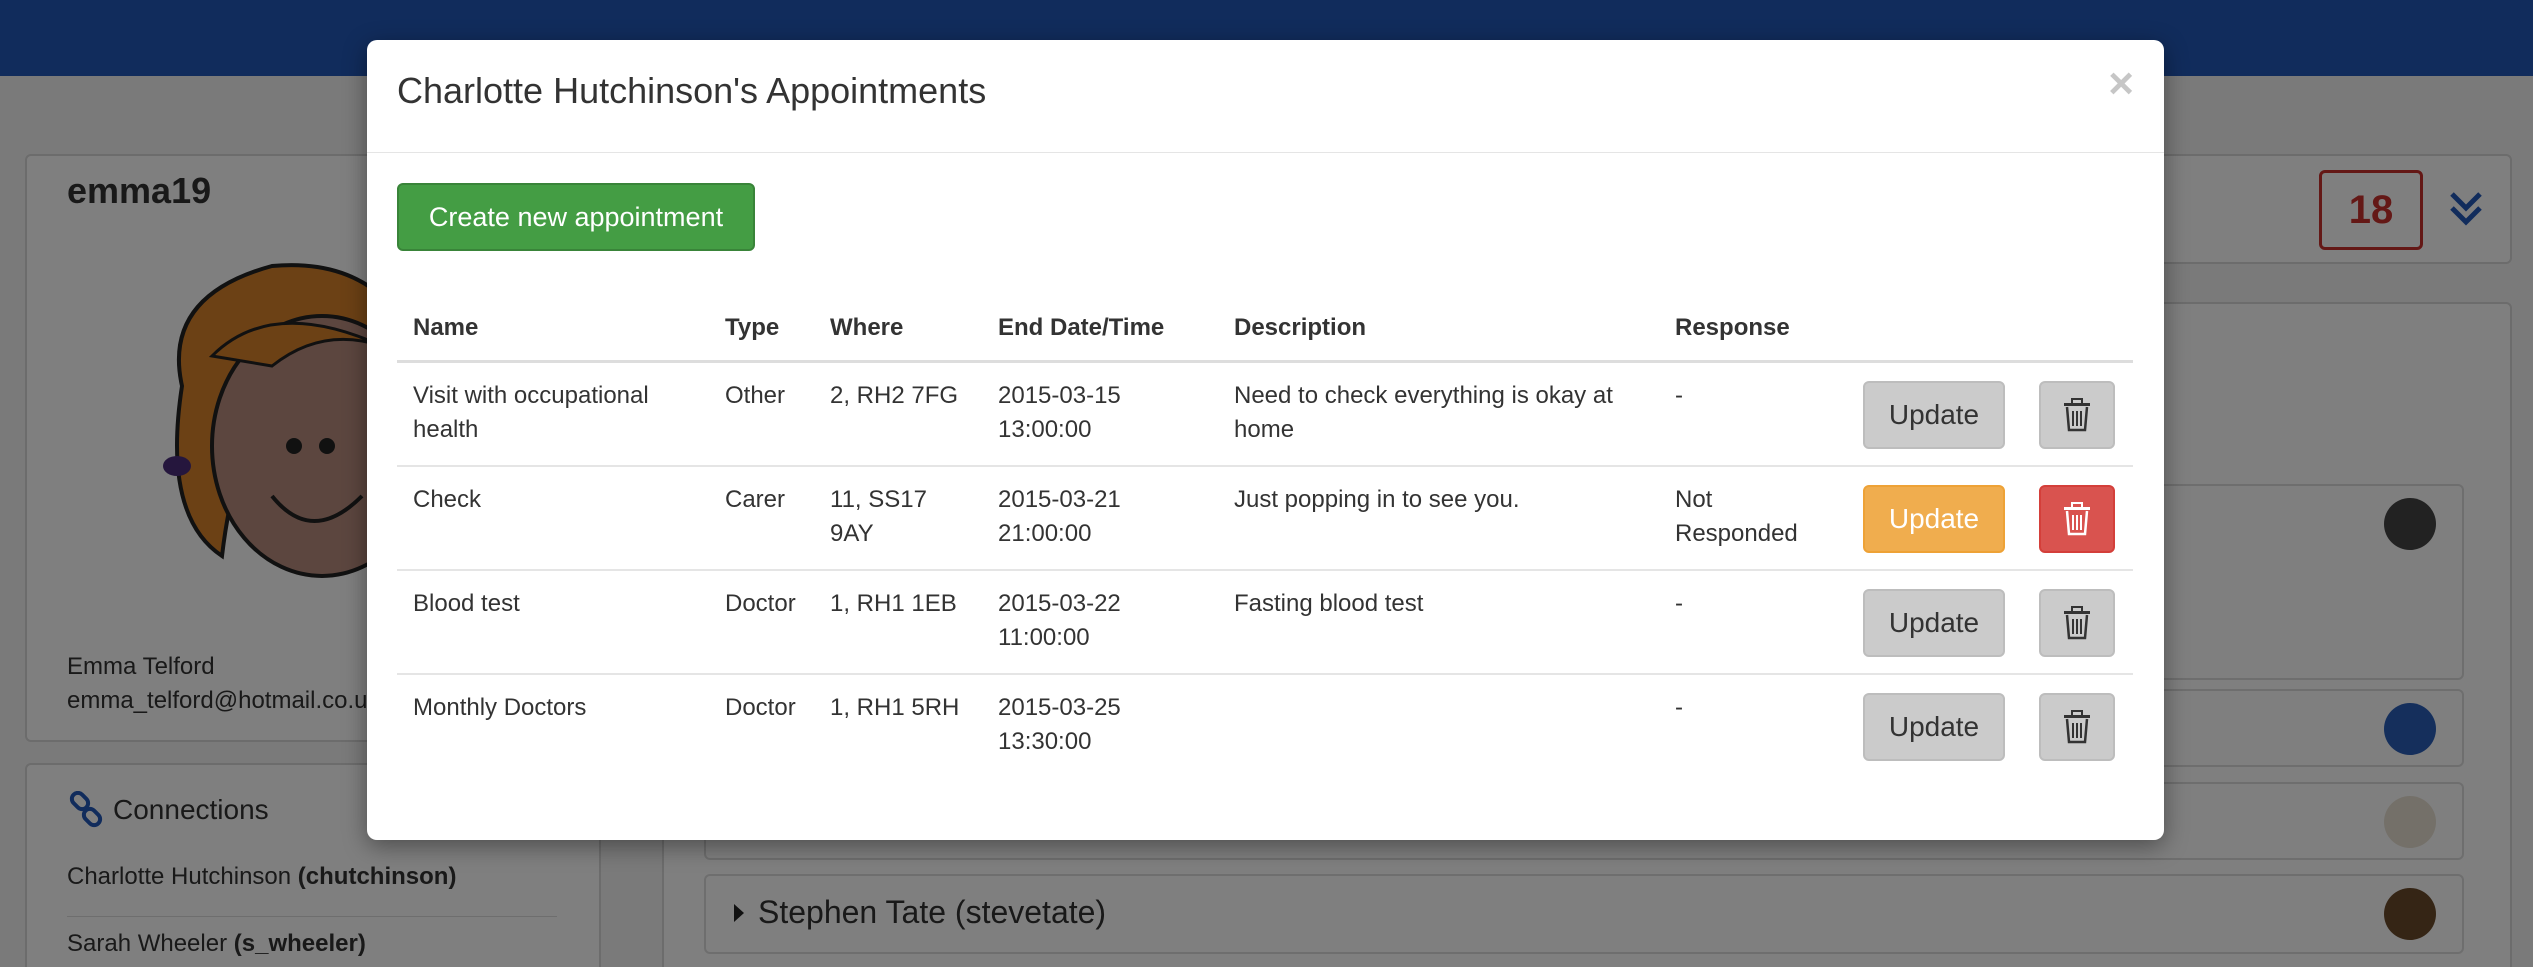 The height and width of the screenshot is (967, 2533). What do you see at coordinates (1423, 412) in the screenshot?
I see `cell-description: Need to check everything is okay at home` at bounding box center [1423, 412].